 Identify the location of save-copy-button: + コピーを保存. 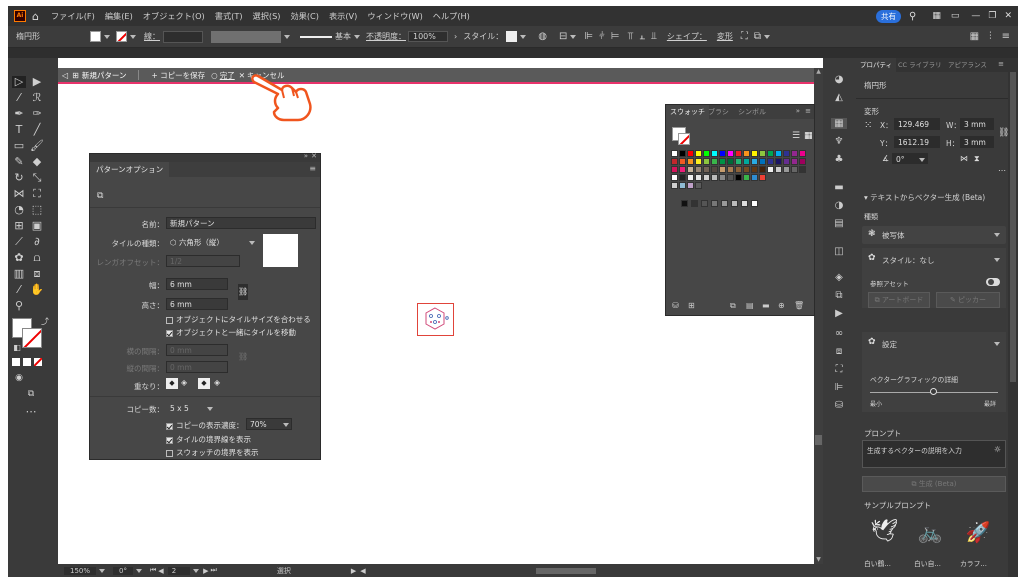
(178, 75).